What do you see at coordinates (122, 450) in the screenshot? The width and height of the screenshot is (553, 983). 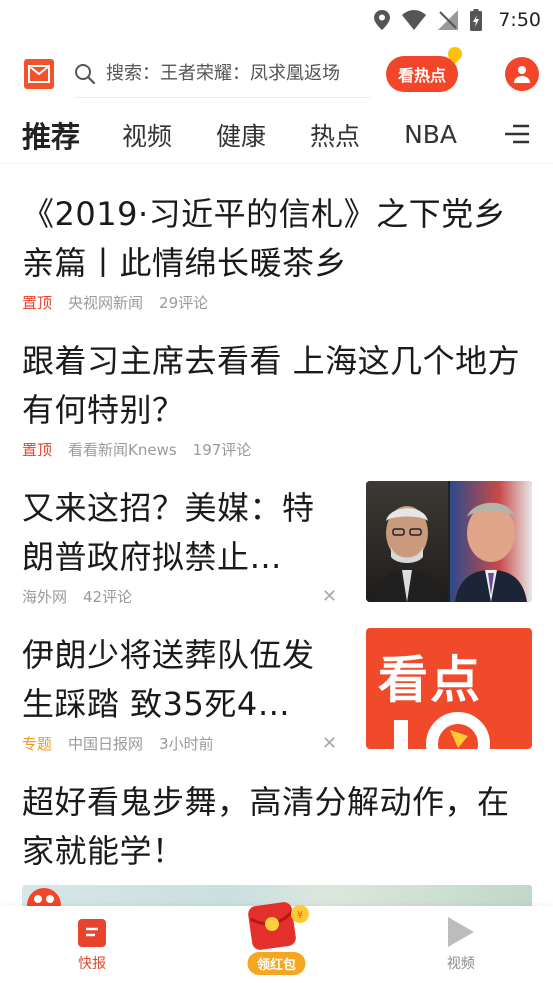 I see `article-source: 看看新闻Knews` at bounding box center [122, 450].